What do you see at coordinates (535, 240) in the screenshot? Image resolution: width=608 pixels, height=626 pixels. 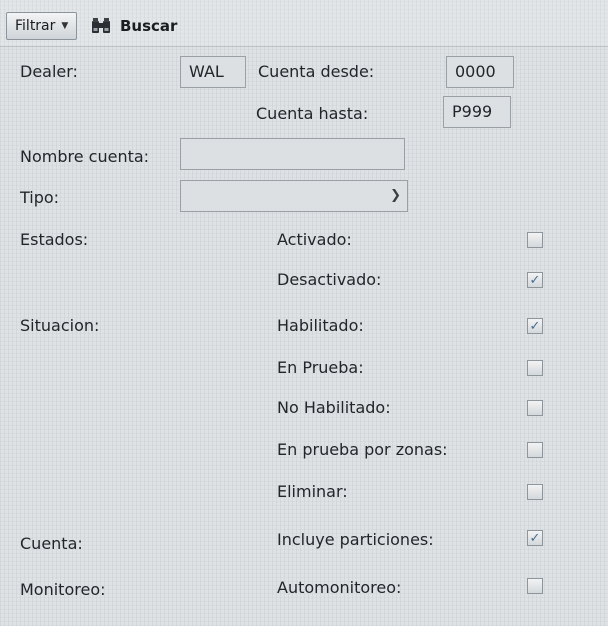 I see `activado-checkbox` at bounding box center [535, 240].